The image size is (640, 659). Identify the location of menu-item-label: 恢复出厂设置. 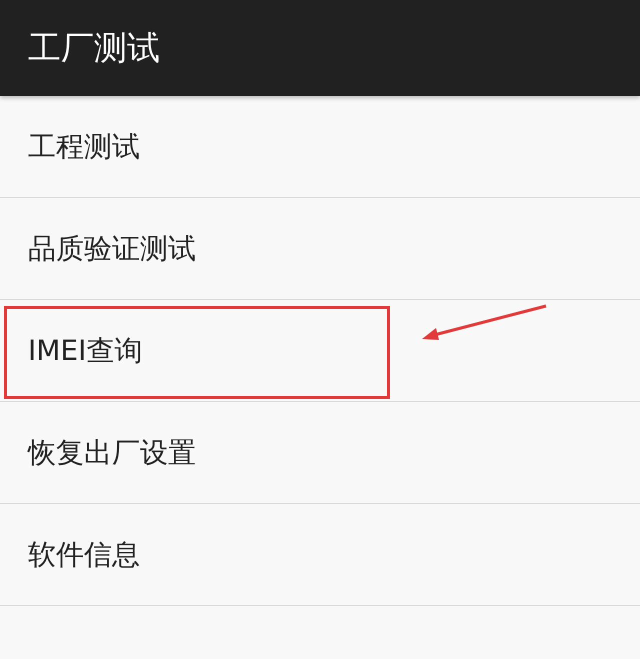
(112, 452).